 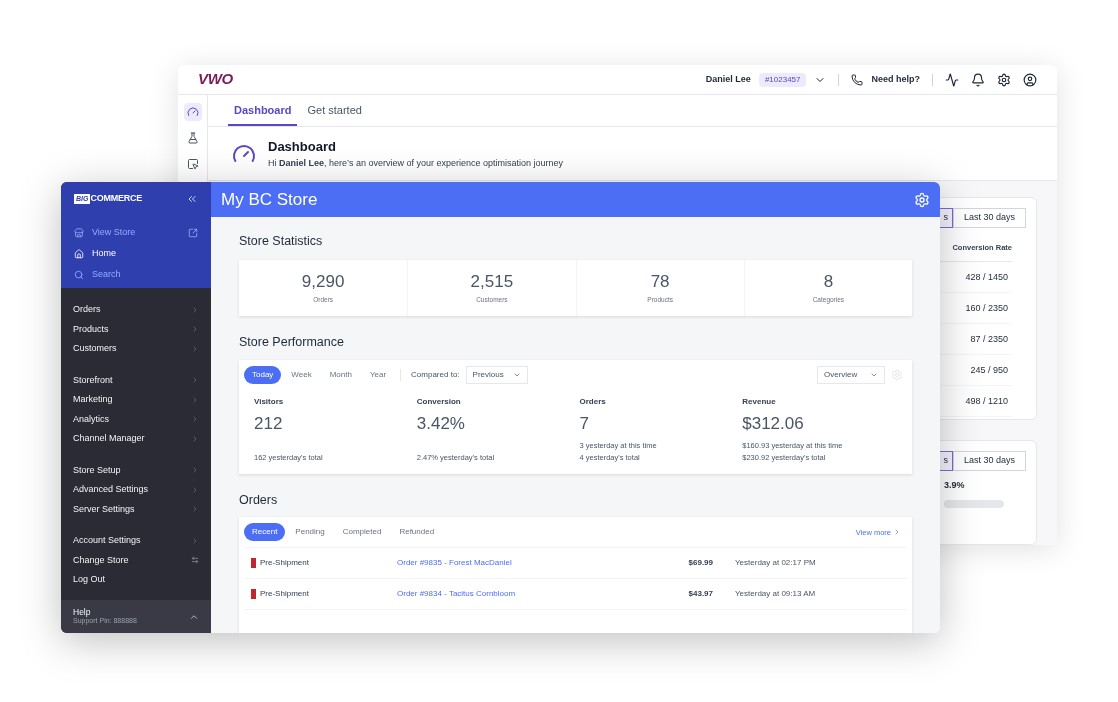 What do you see at coordinates (116, 198) in the screenshot?
I see `logo-text: COMMERCE` at bounding box center [116, 198].